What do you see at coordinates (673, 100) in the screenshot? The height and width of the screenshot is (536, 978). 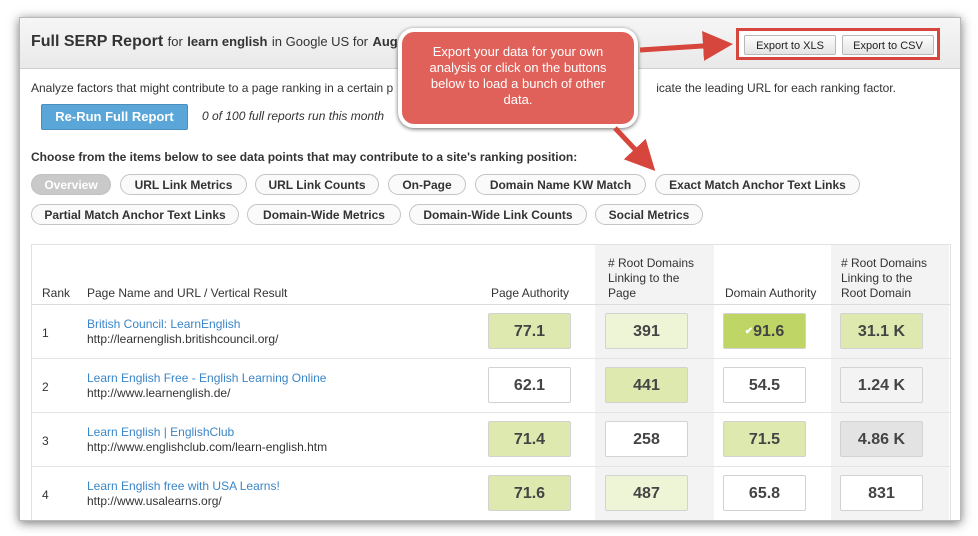 I see `annotation-arrows` at bounding box center [673, 100].